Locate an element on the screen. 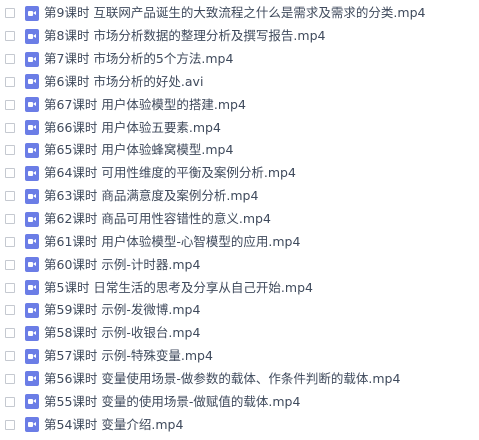  file-row: 第9课时 互联网产品诞生的大致流程之什么是需求及需求的分类.mp4 is located at coordinates (239, 13).